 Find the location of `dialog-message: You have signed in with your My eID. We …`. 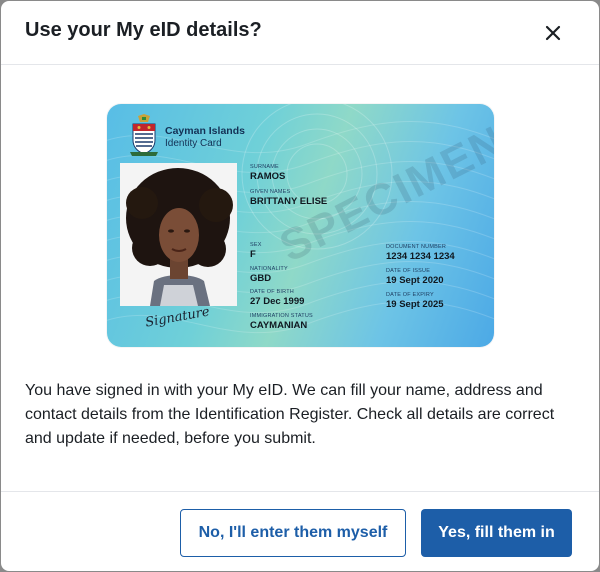

dialog-message: You have signed in with your My eID. We … is located at coordinates (290, 414).